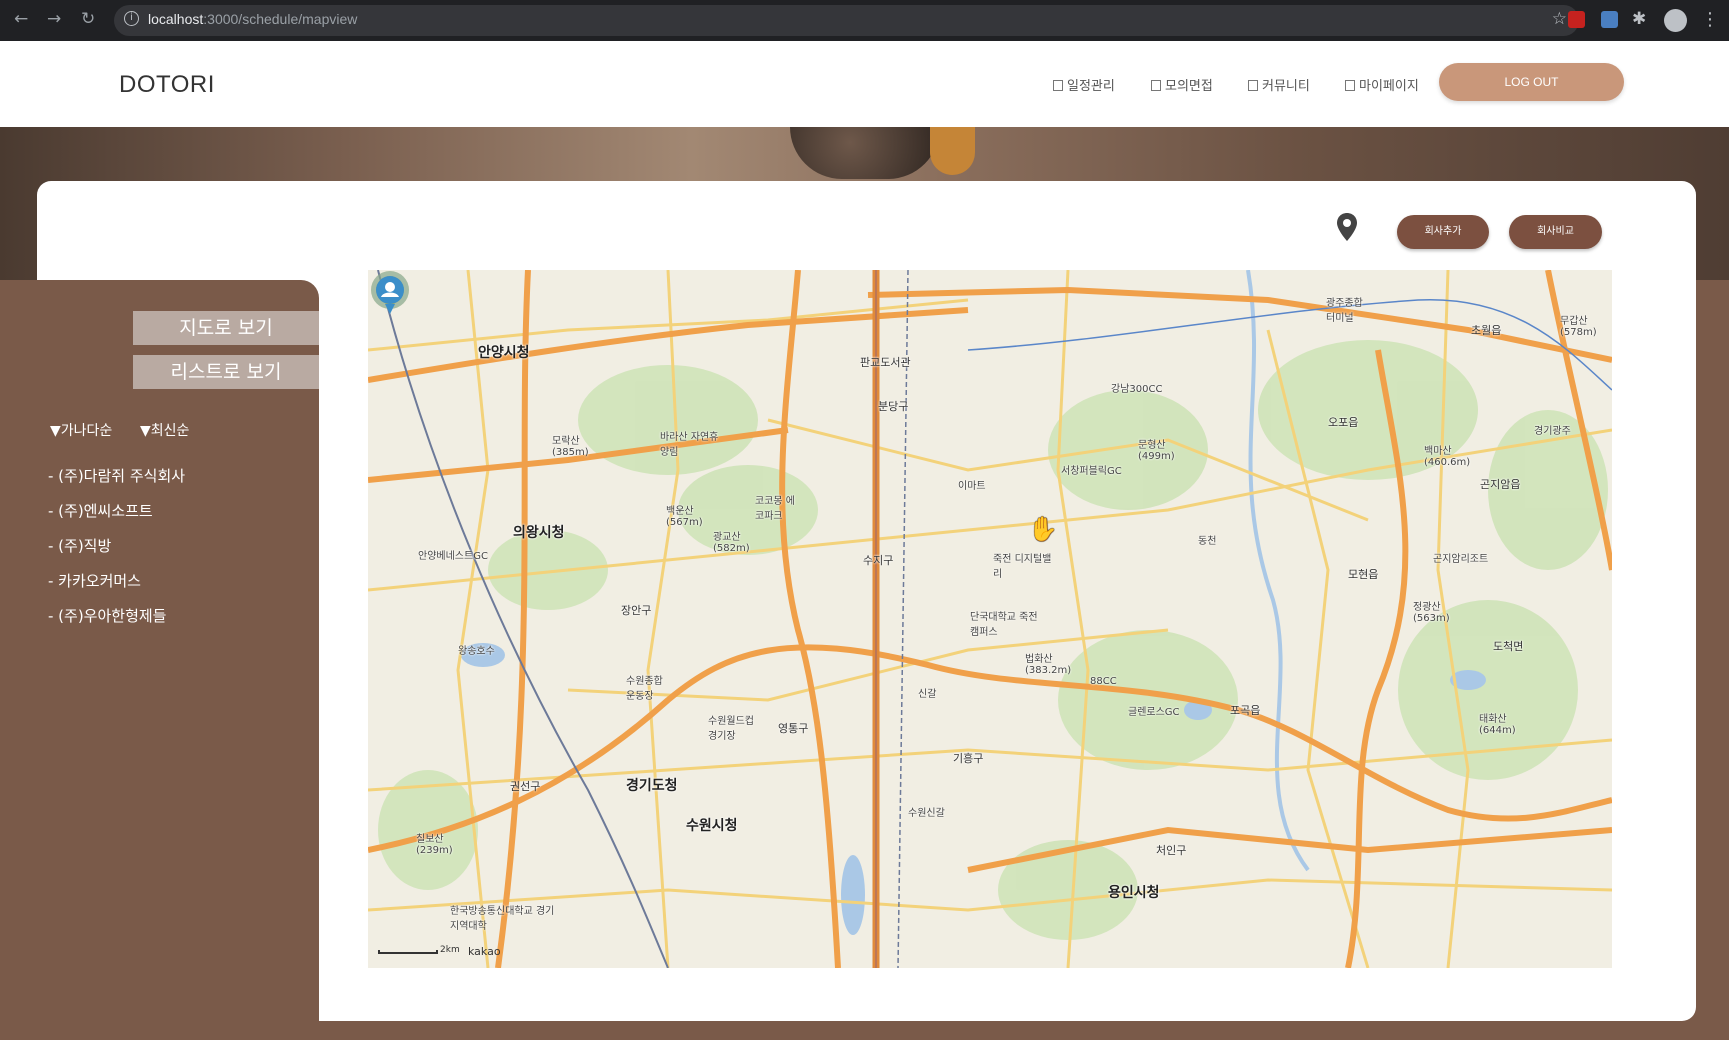 The height and width of the screenshot is (1040, 1729). I want to click on map-label: 광교산 (582m), so click(731, 543).